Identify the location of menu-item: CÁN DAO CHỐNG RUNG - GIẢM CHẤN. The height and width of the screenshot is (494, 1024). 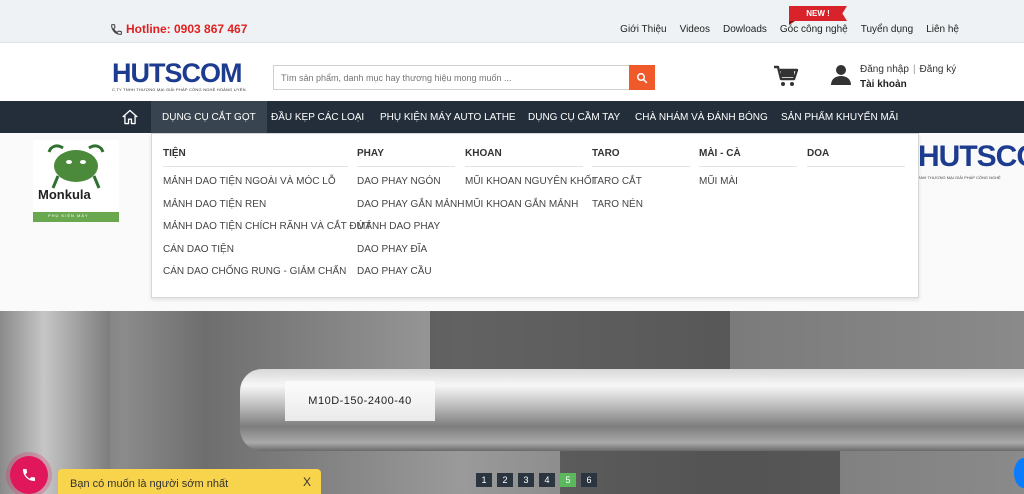
(255, 277).